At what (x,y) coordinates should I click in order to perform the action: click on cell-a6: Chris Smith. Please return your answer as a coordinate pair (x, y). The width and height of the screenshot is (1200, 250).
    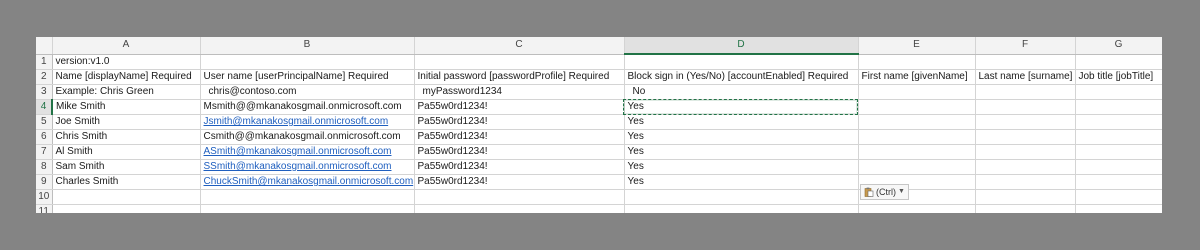
    Looking at the image, I should click on (126, 137).